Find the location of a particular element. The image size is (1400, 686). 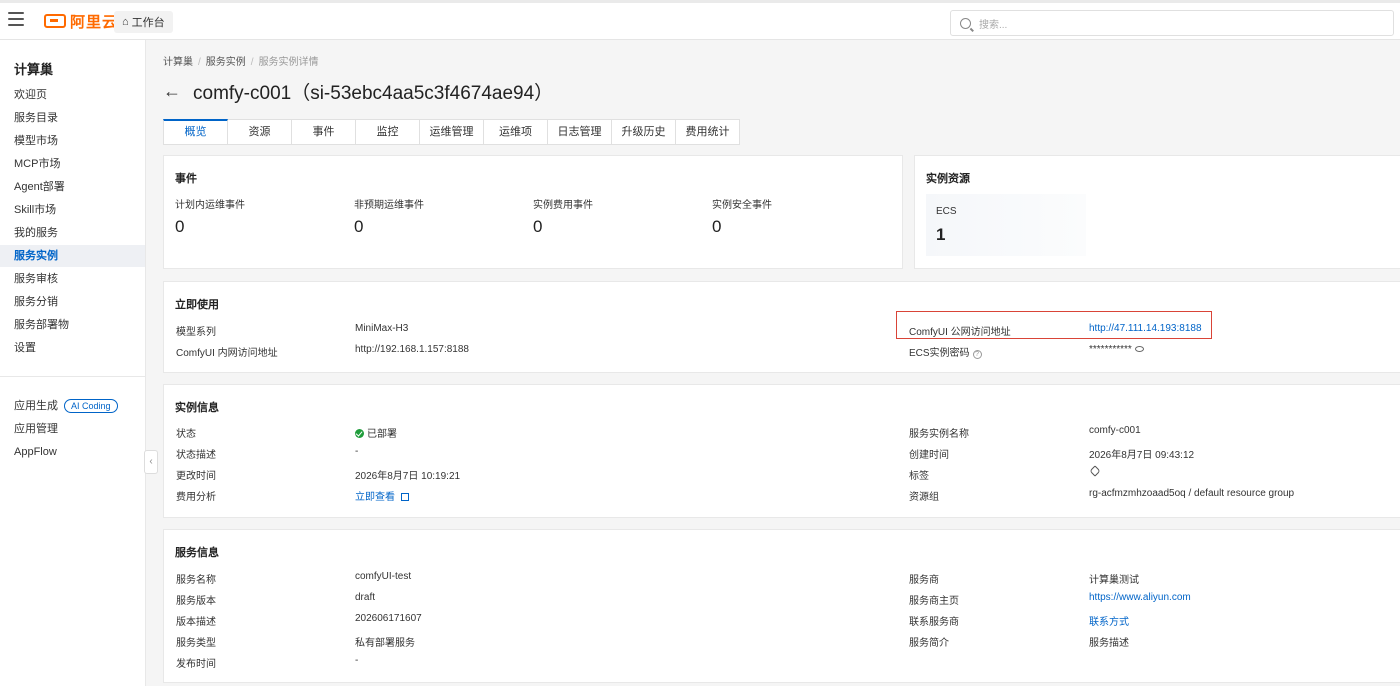

brand-name: 阿里云 is located at coordinates (94, 22).